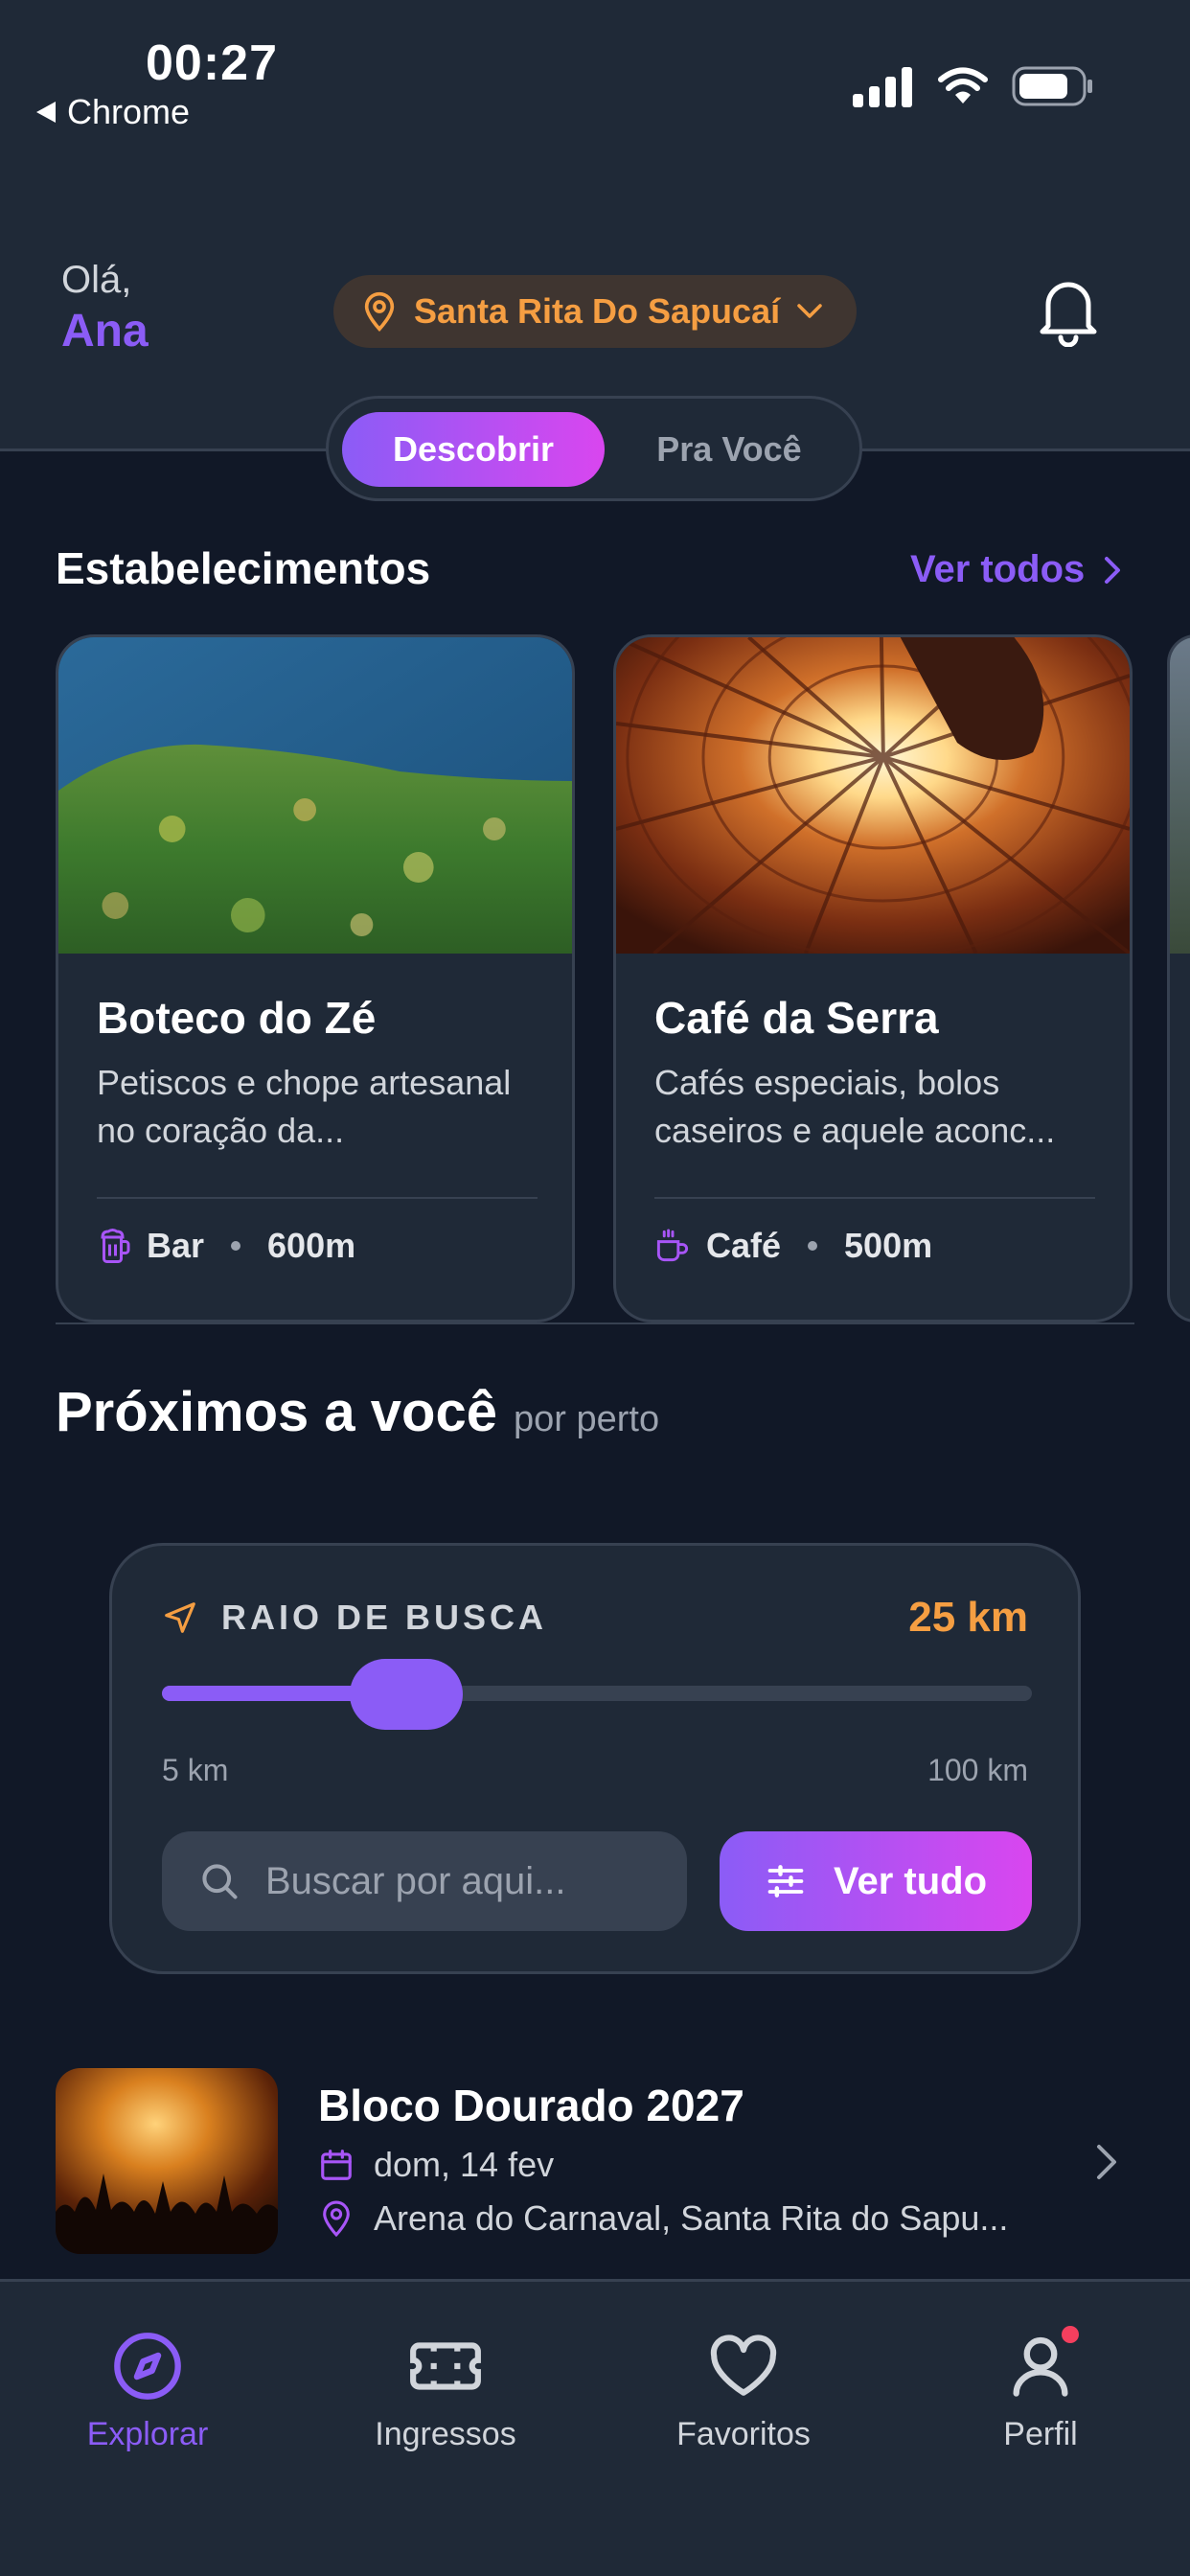 The image size is (1190, 2576). Describe the element at coordinates (167, 2161) in the screenshot. I see `event-image` at that location.